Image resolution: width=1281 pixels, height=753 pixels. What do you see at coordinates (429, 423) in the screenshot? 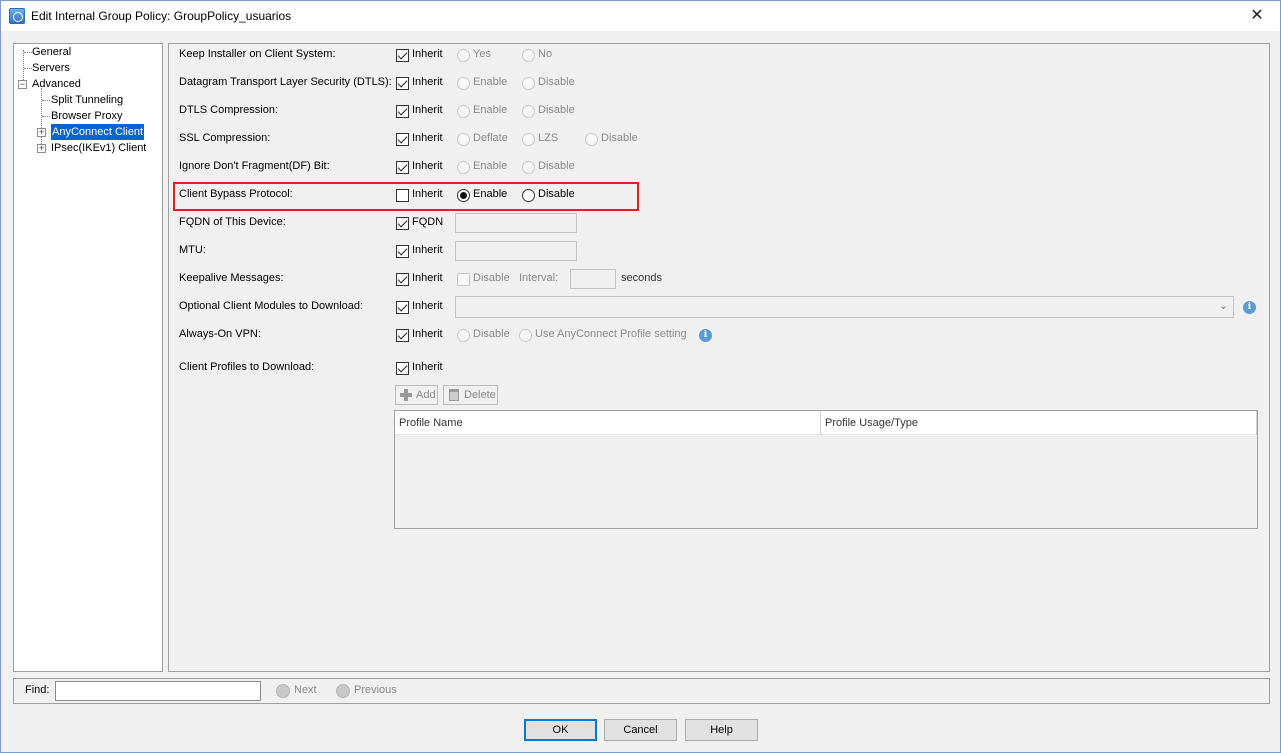
I see `column-header-profile-name: Profile Name` at bounding box center [429, 423].